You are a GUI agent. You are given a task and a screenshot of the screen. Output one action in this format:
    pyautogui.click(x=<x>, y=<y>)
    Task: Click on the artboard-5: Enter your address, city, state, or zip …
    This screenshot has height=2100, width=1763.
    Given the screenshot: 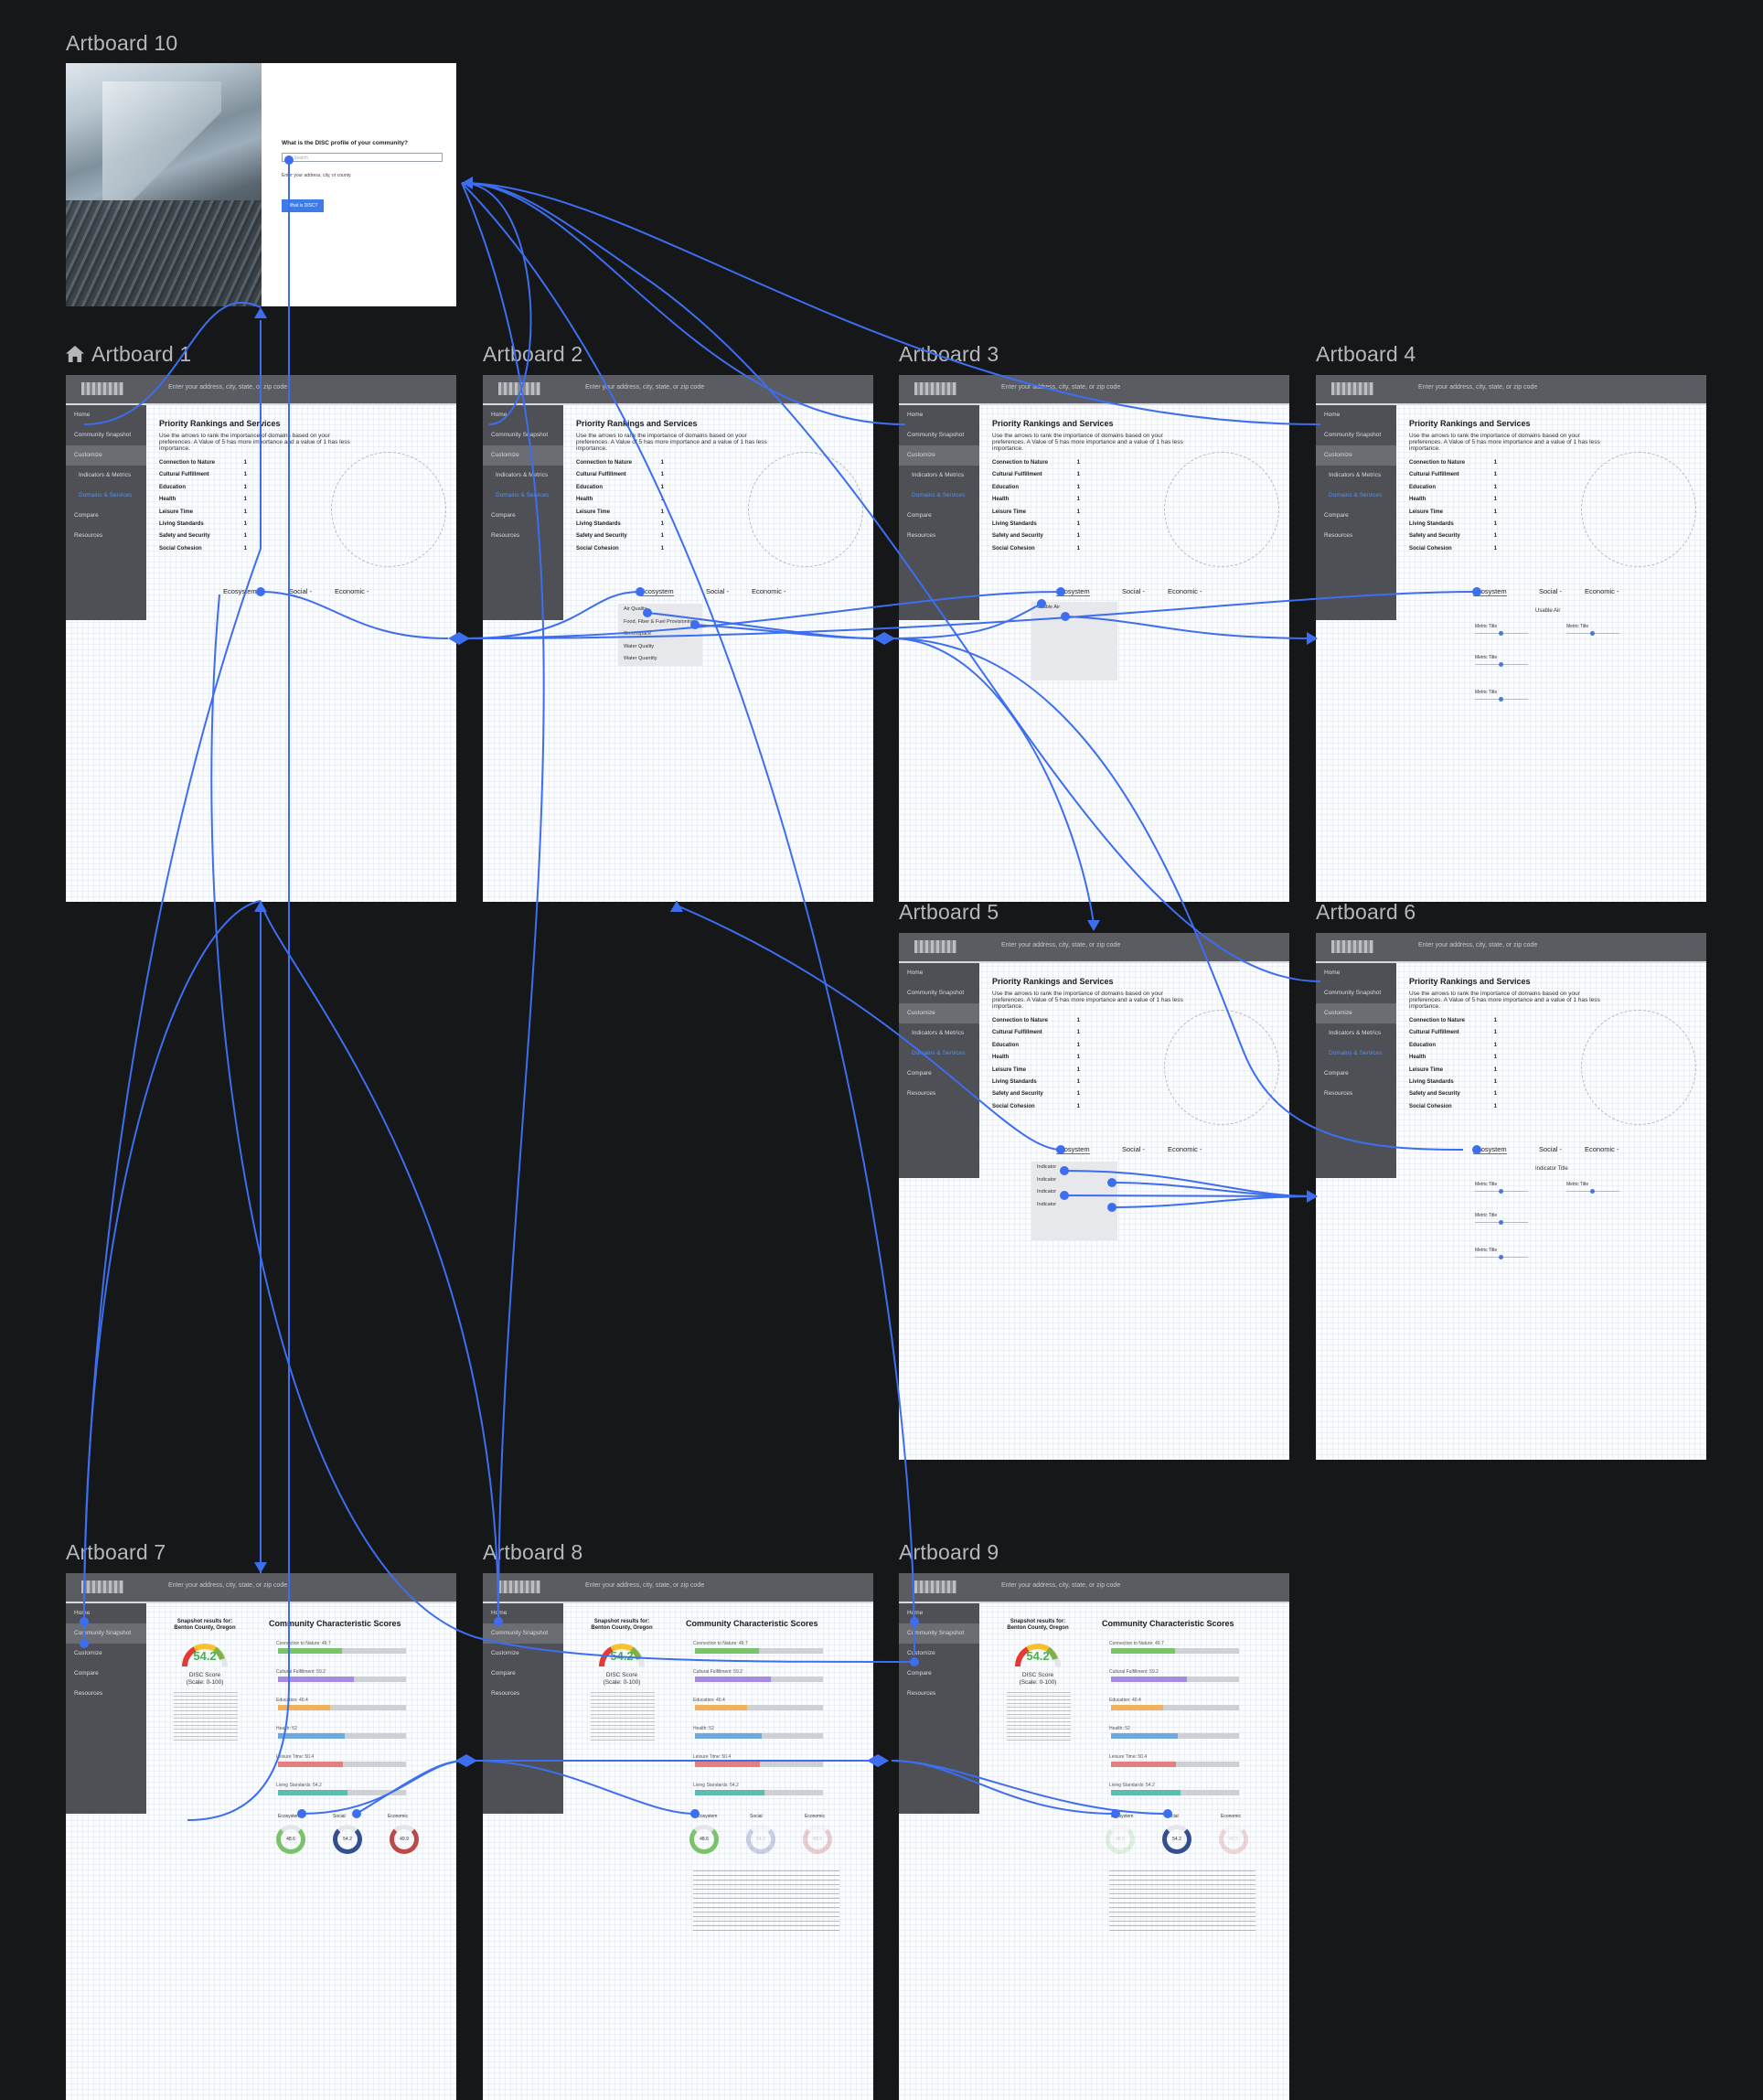 What is the action you would take?
    pyautogui.click(x=1094, y=1196)
    